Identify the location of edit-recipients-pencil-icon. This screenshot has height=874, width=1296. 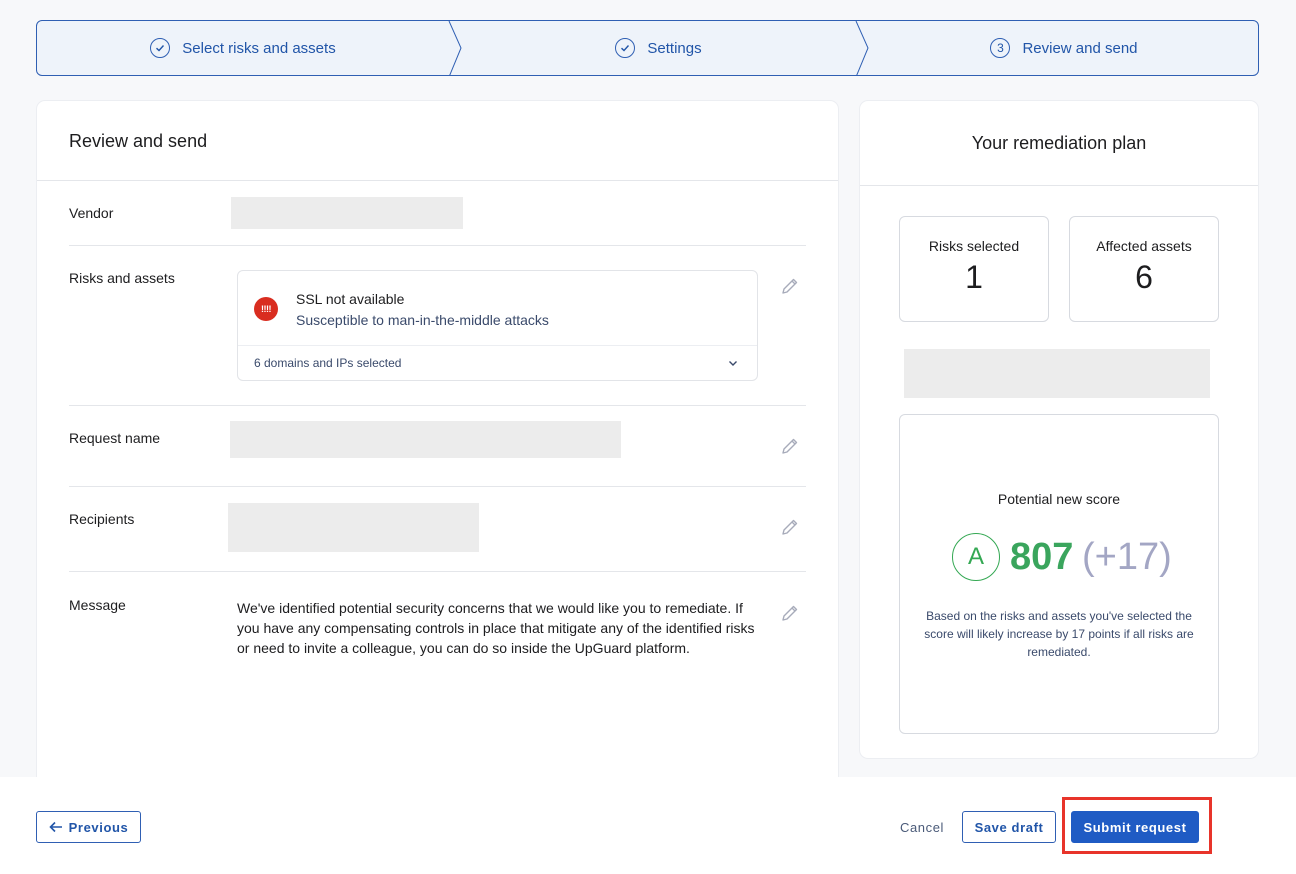
(790, 527).